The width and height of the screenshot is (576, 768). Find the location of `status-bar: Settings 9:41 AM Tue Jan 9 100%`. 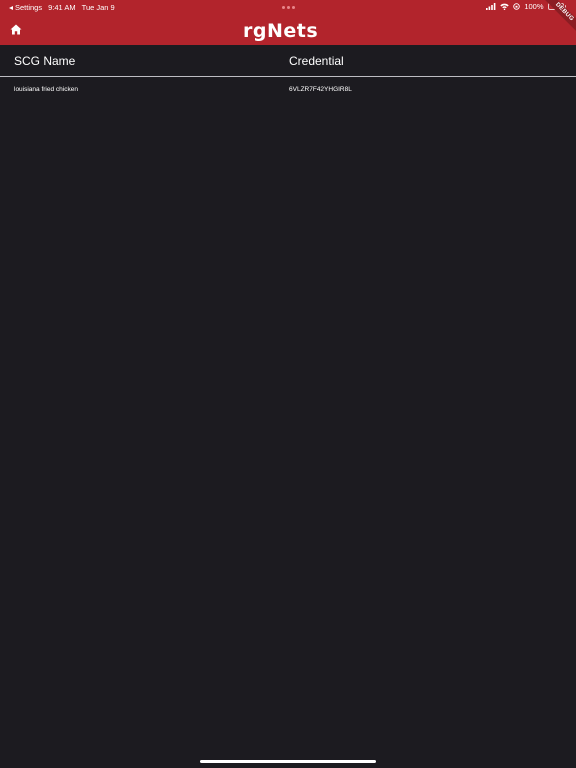

status-bar: Settings 9:41 AM Tue Jan 9 100% is located at coordinates (288, 7).